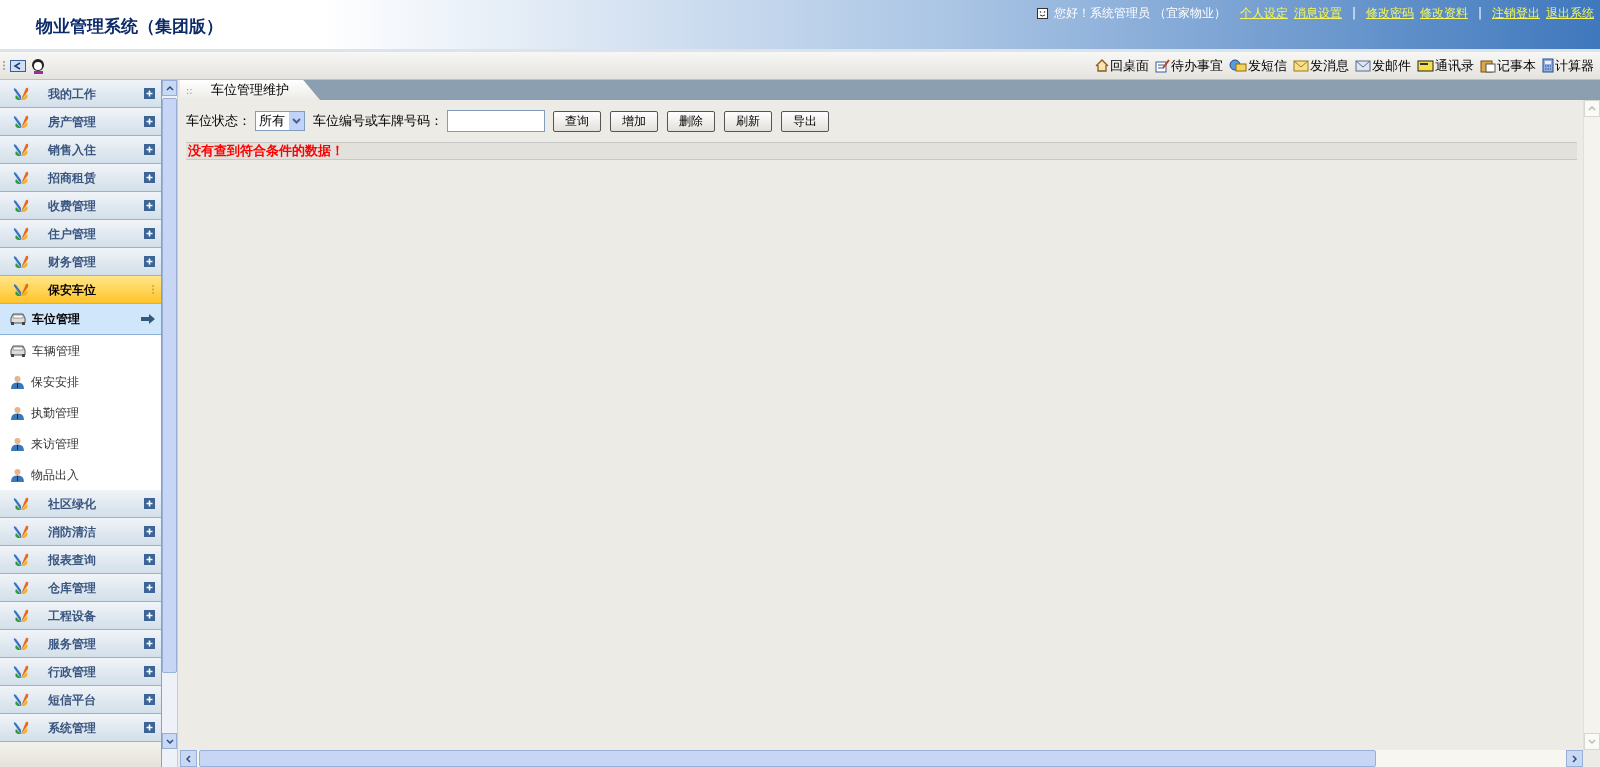 Image resolution: width=1600 pixels, height=767 pixels. Describe the element at coordinates (80, 728) in the screenshot. I see `sidebar-section: 系统管理` at that location.